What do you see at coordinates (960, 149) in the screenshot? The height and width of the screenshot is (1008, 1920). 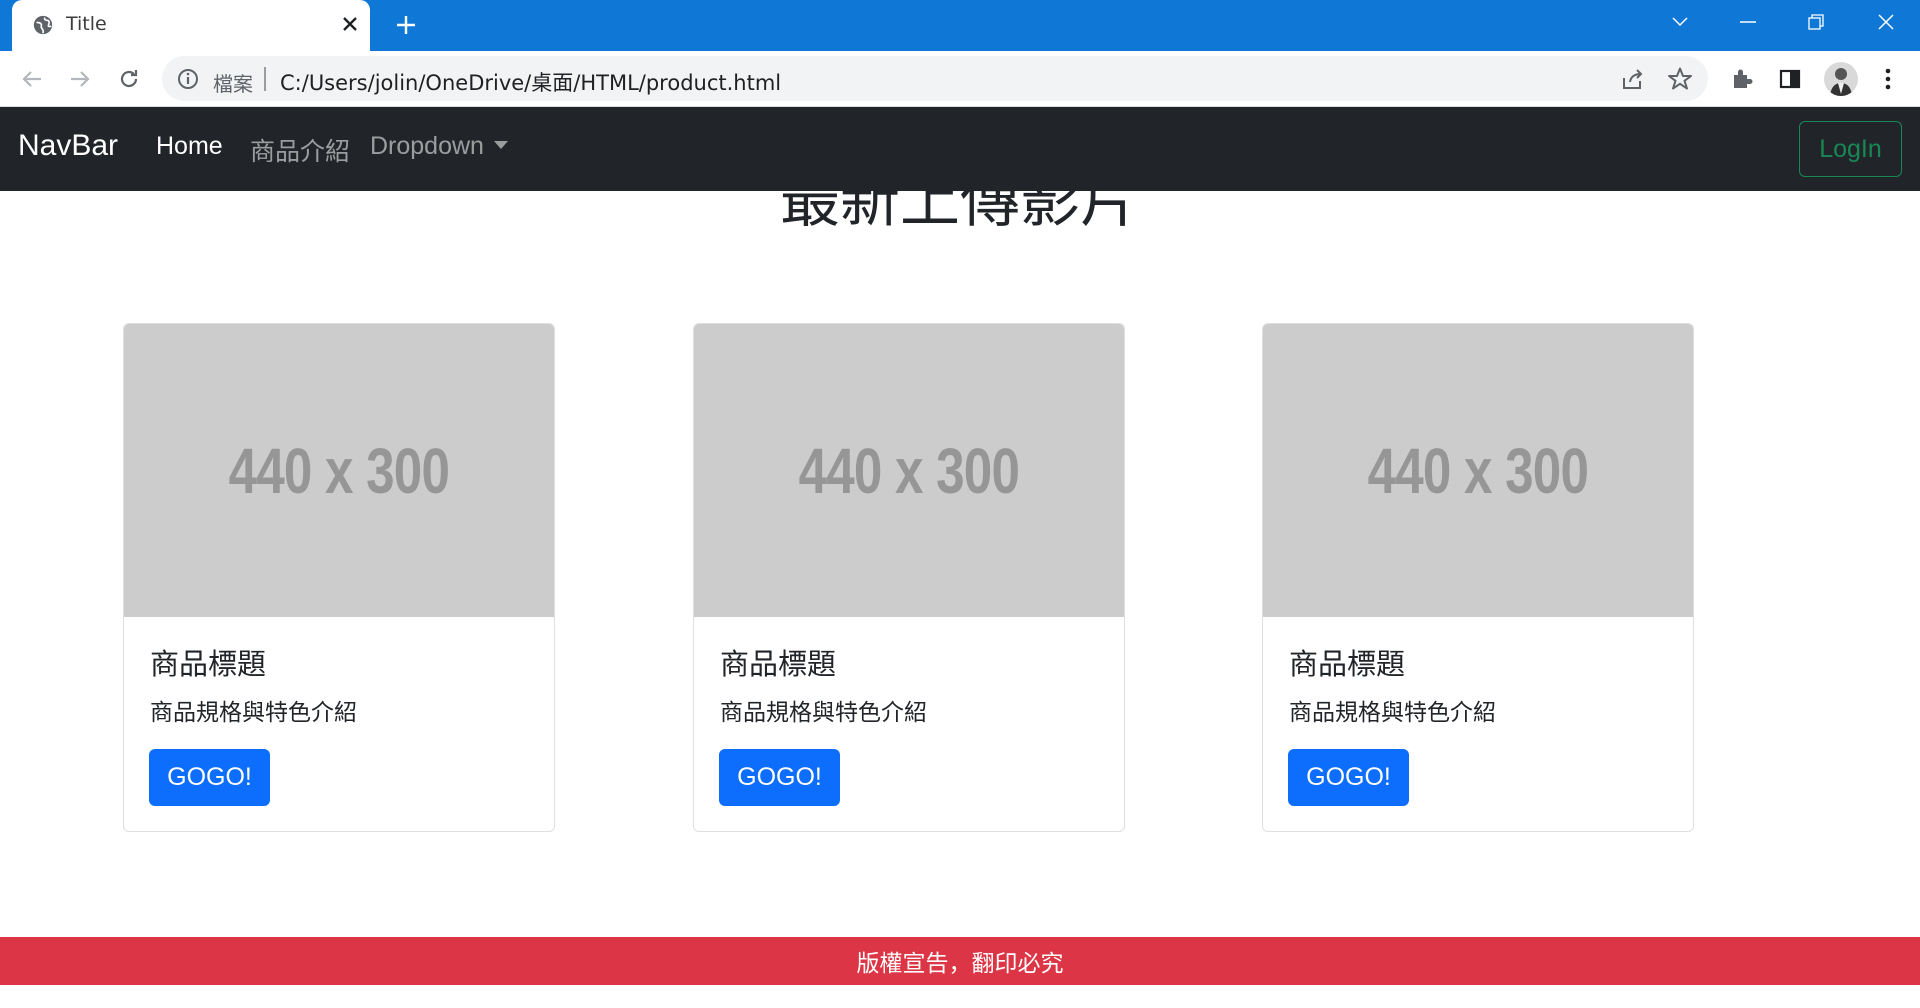 I see `site-navbar: NavBar Home 商品介紹 Dropdown LogIn` at bounding box center [960, 149].